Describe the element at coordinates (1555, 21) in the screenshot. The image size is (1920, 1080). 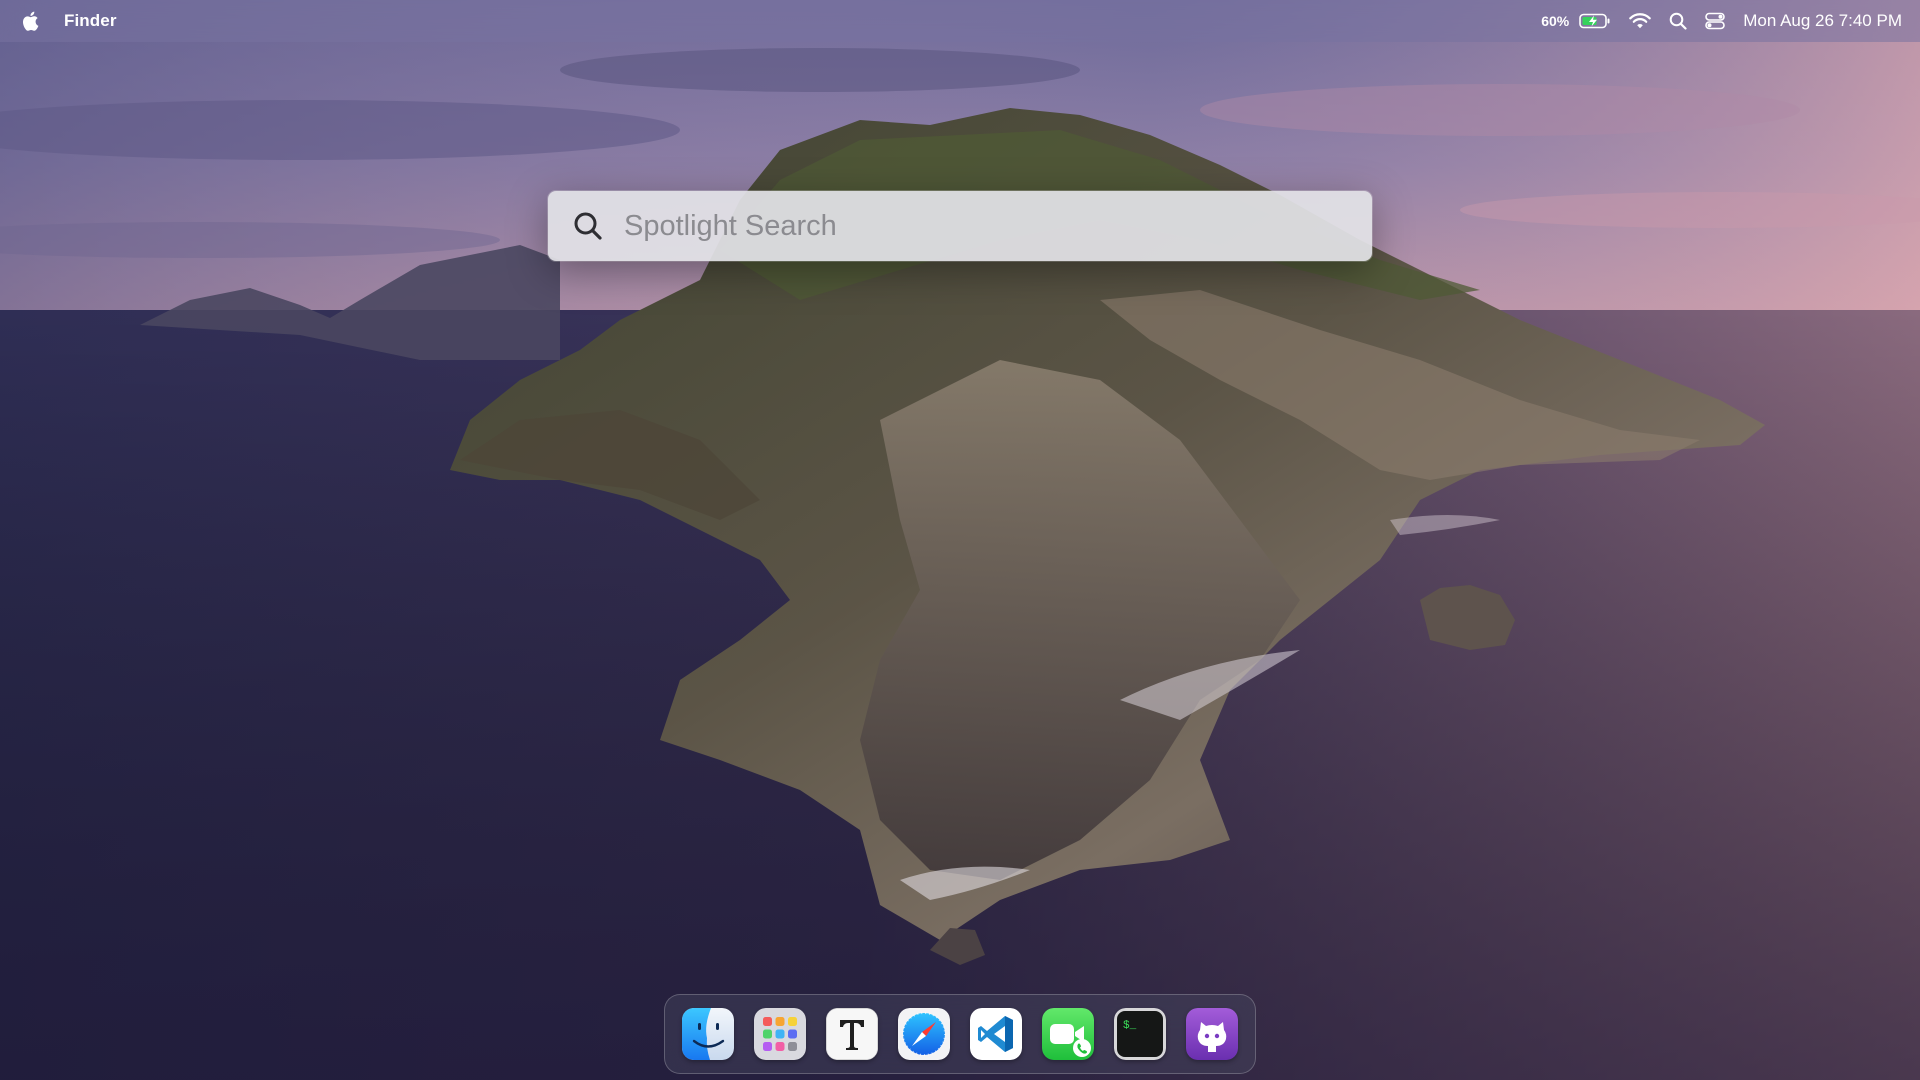
I see `battery-percent: 60%` at that location.